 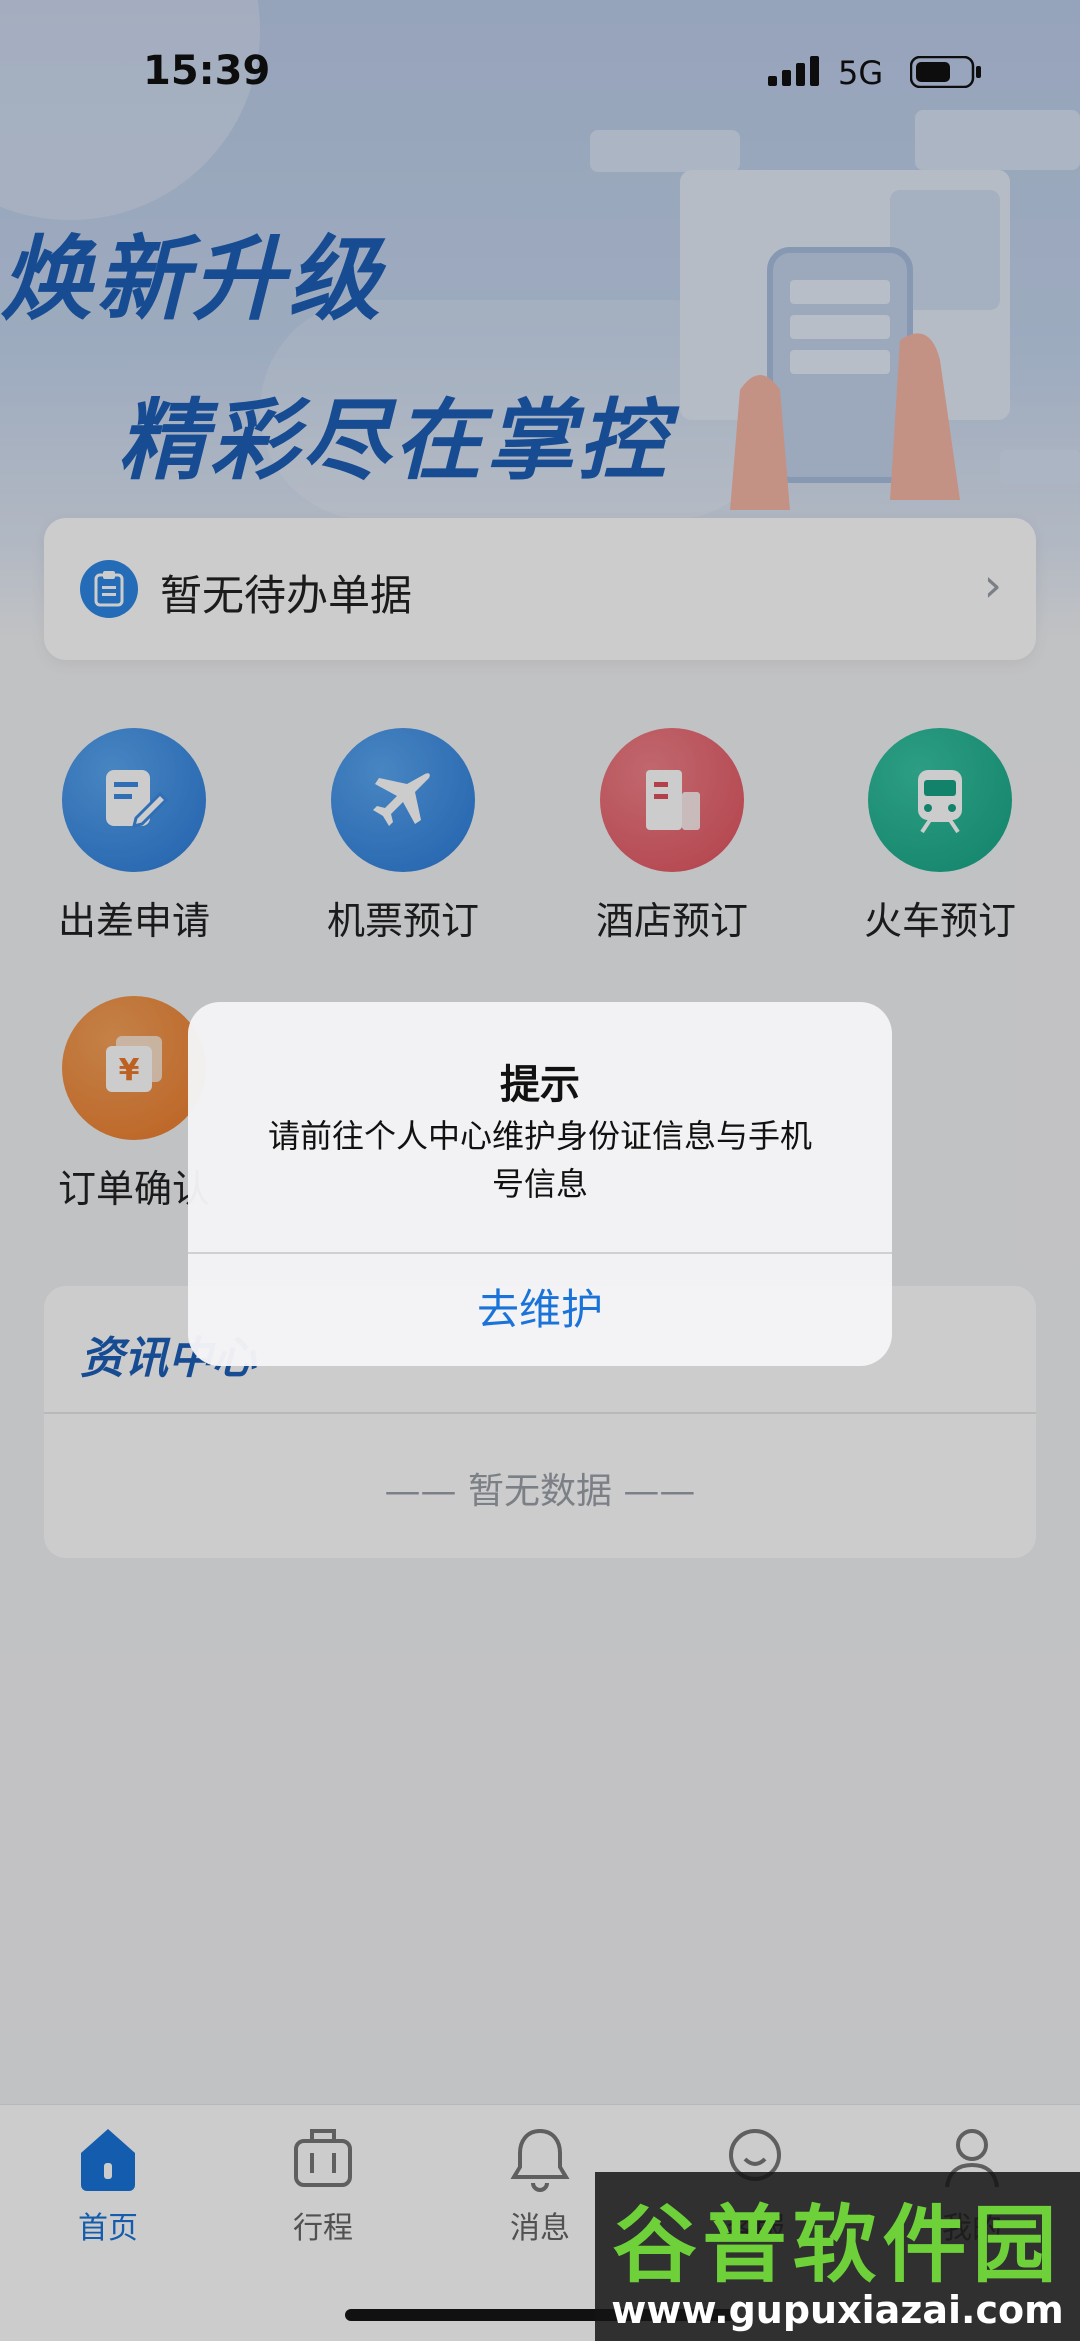 I want to click on alert-dialog: 提示 请前往个人中心维护身份证信息与手机号信息 去维护, so click(x=540, y=1184).